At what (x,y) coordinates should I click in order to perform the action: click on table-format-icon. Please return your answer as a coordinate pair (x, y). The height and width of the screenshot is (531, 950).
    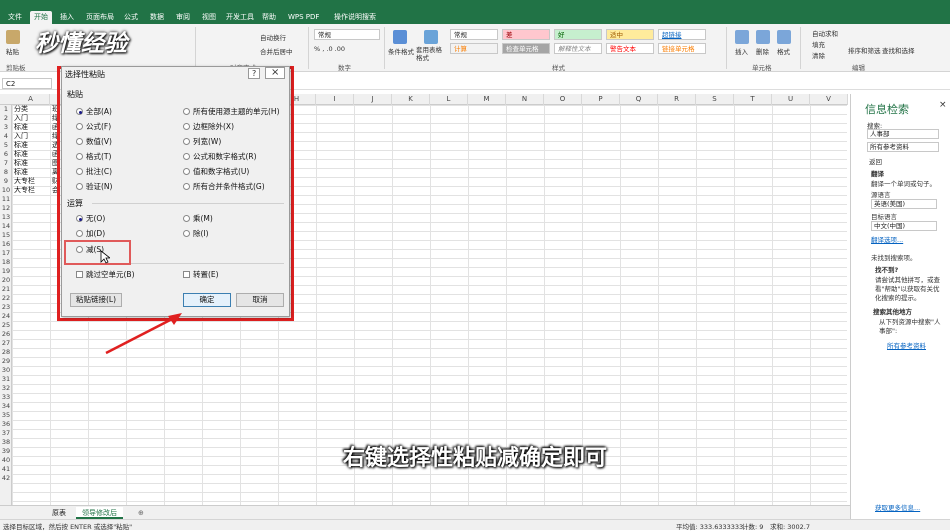
    Looking at the image, I should click on (431, 37).